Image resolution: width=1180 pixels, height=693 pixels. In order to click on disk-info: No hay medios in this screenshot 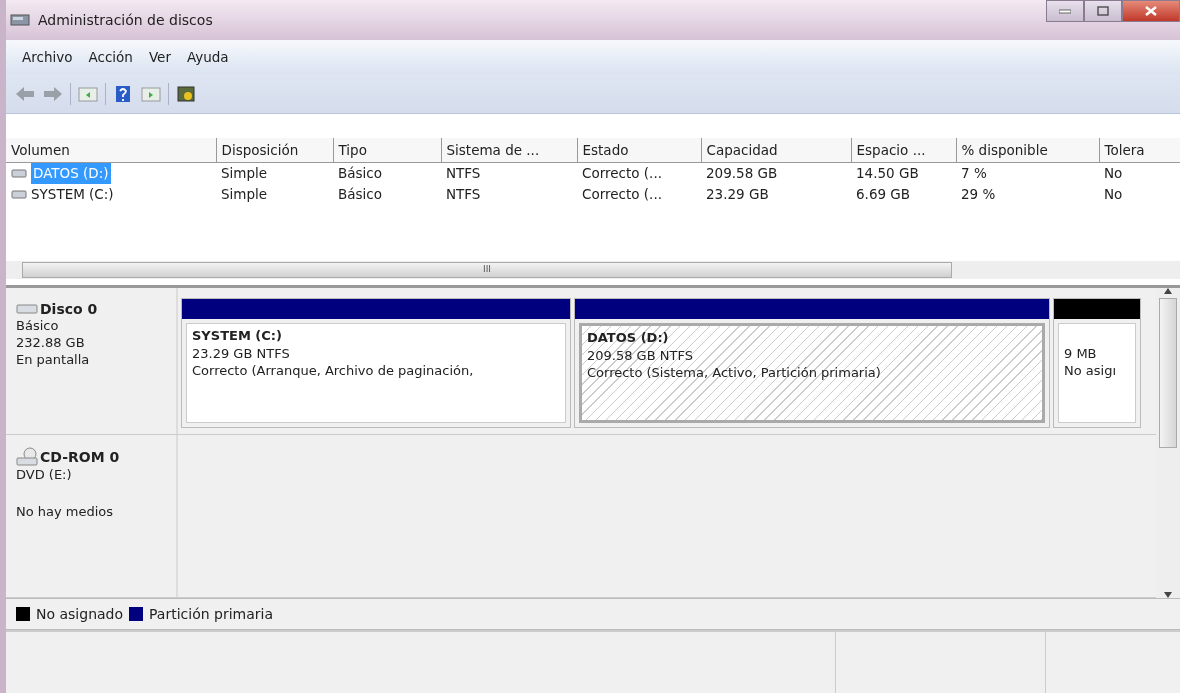, I will do `click(65, 512)`.